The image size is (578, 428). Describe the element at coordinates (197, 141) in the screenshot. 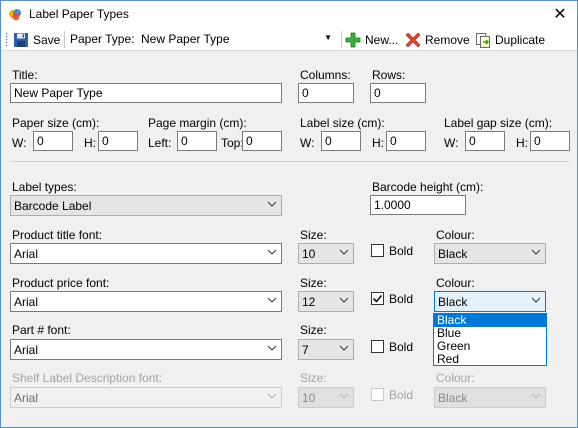

I see `margin-left-input: 0` at that location.